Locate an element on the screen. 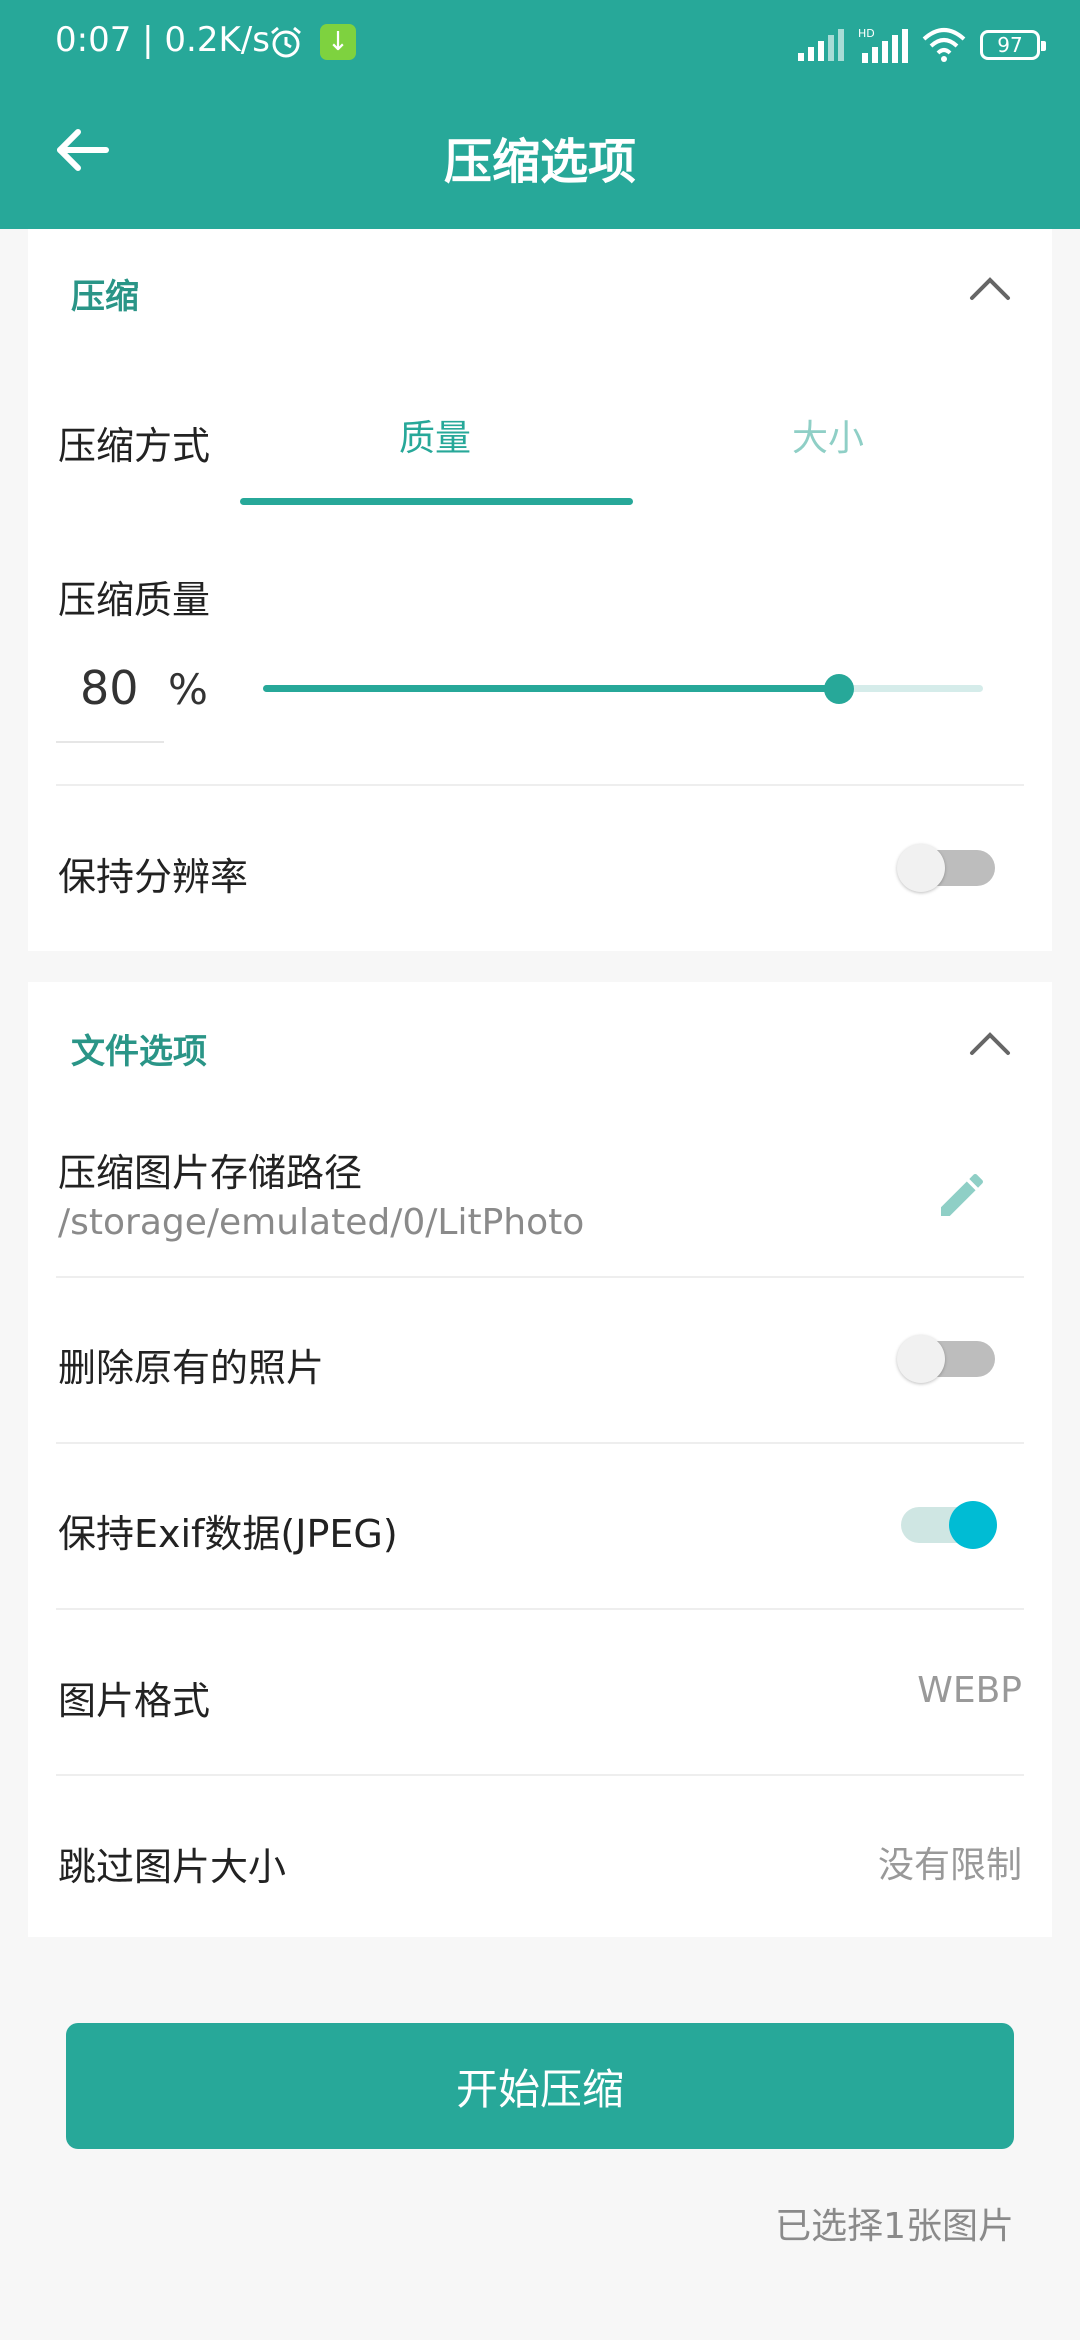  battery-icon: 97 is located at coordinates (1013, 45).